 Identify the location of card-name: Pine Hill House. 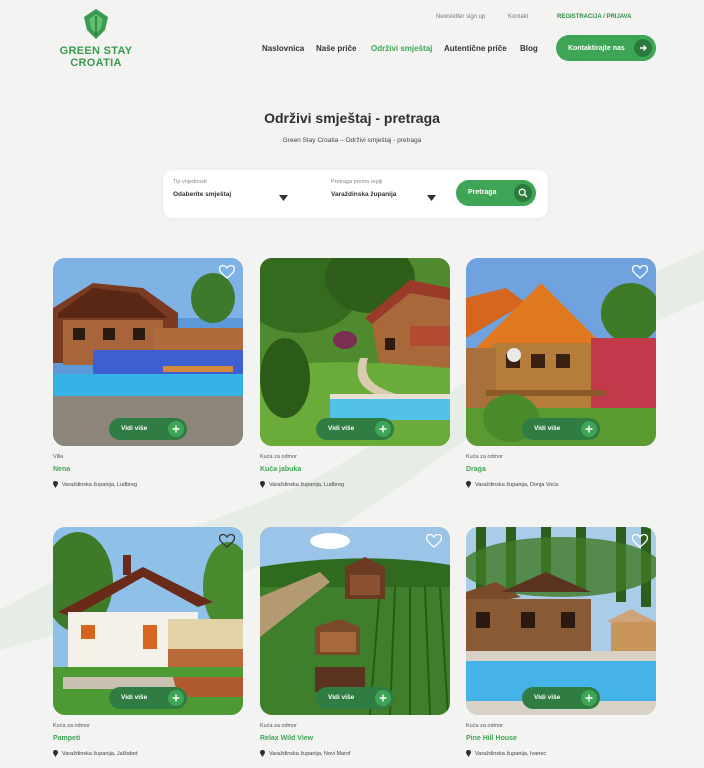
(561, 738).